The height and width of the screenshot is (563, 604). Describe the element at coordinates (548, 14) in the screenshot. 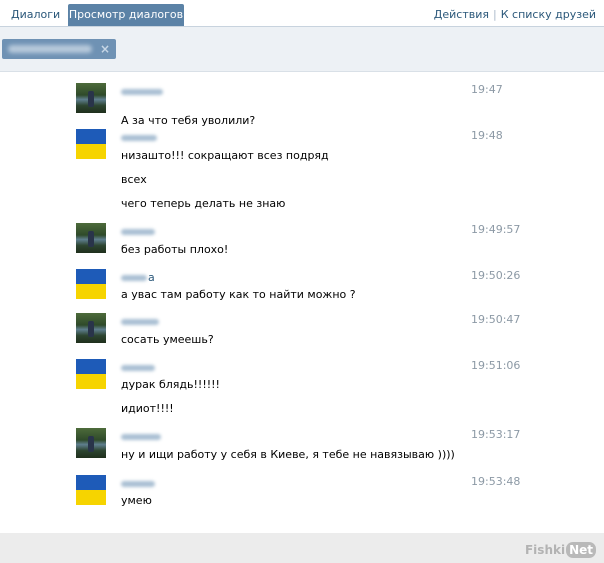

I see `back-to-friends-link: К списку друзей` at that location.